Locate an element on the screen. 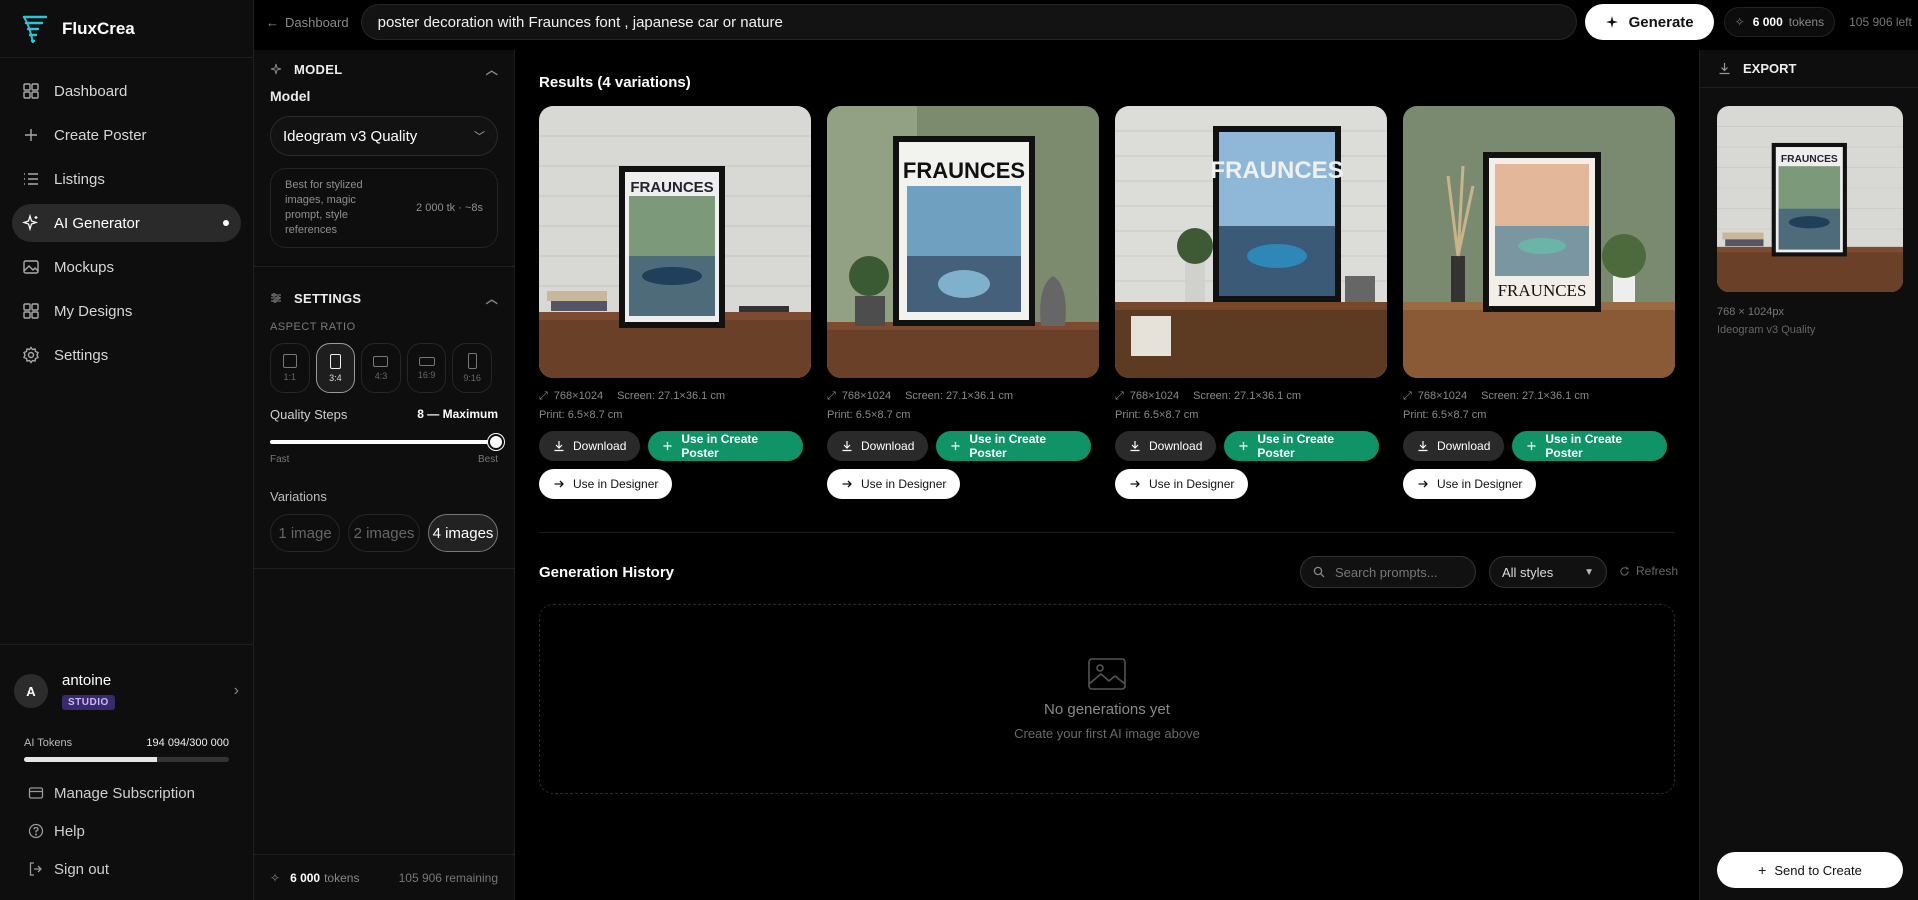 The width and height of the screenshot is (1918, 900). arrow-right-icon is located at coordinates (1135, 484).